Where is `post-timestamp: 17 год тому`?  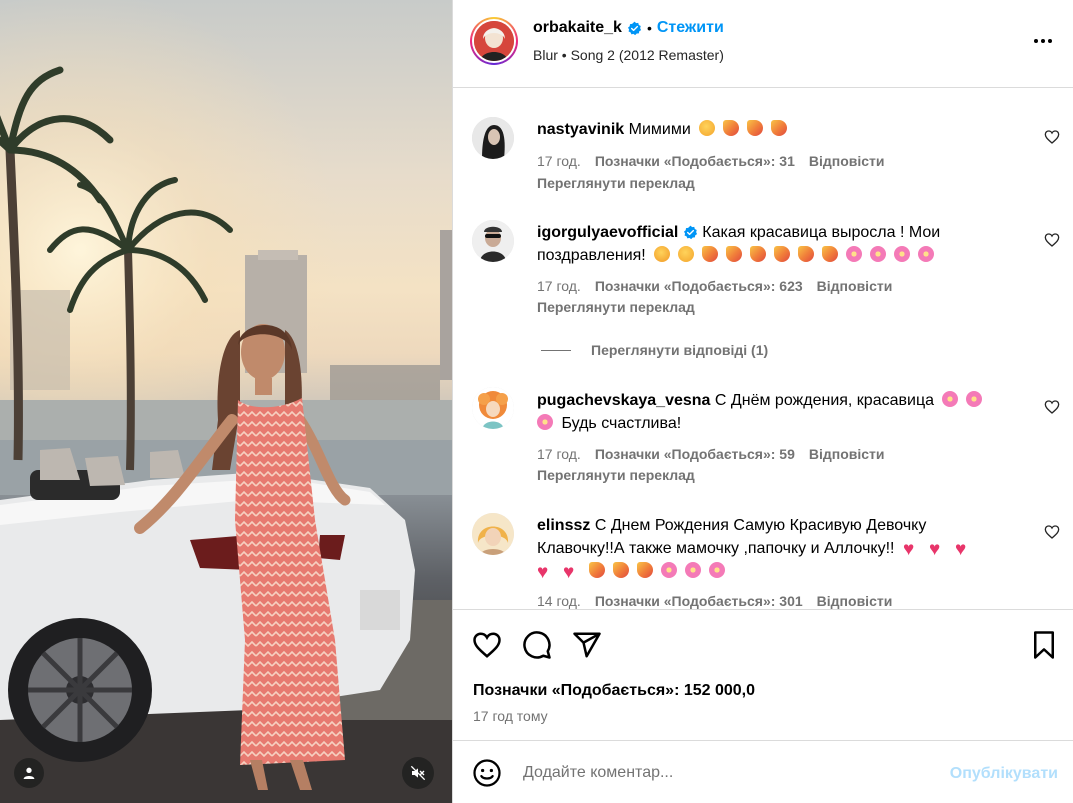 post-timestamp: 17 год тому is located at coordinates (510, 716).